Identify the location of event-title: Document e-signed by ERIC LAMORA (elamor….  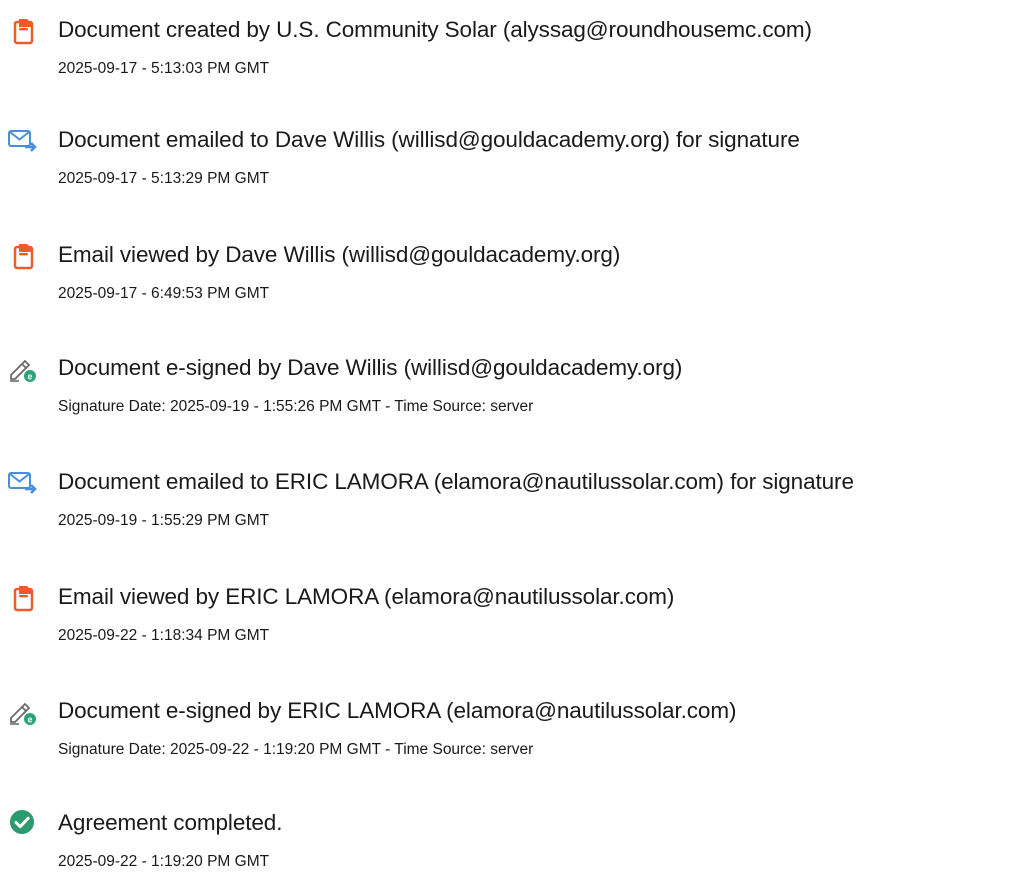
(397, 710).